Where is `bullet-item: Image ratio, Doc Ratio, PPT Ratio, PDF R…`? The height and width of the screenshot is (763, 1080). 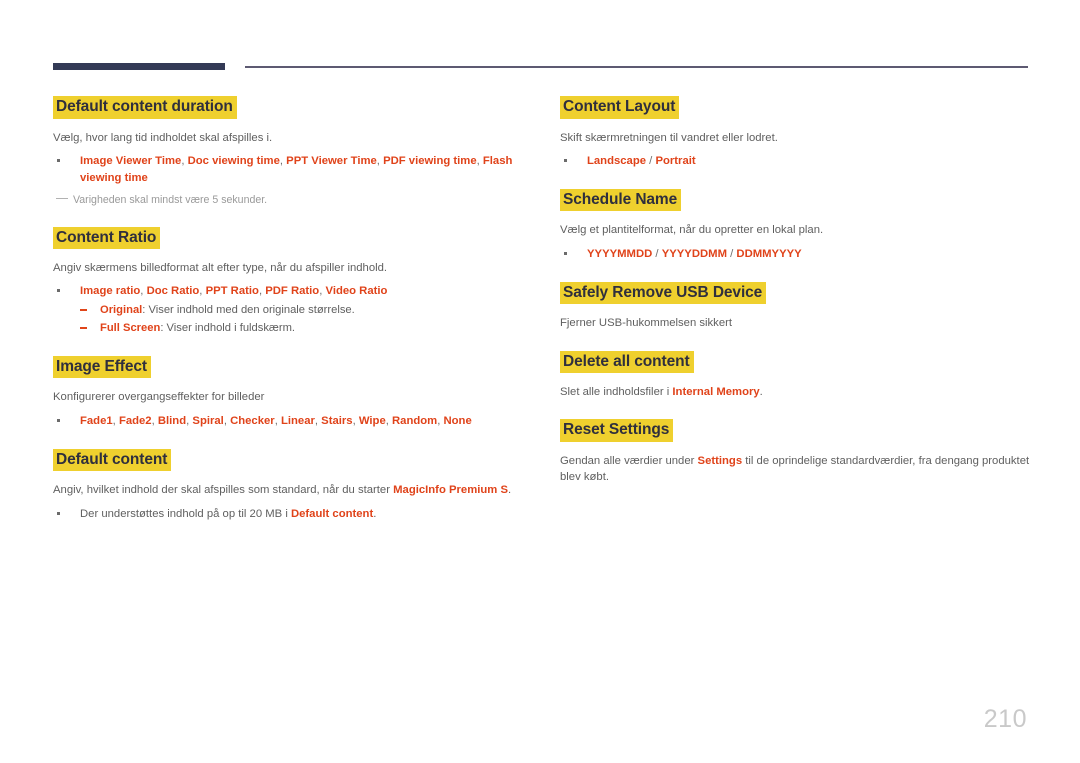 bullet-item: Image ratio, Doc Ratio, PPT Ratio, PDF R… is located at coordinates (293, 310).